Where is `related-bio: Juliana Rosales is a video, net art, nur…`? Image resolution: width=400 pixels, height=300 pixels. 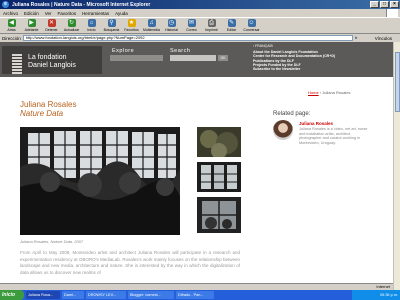 related-bio: Juliana Rosales is a video, net art, nur… is located at coordinates (333, 136).